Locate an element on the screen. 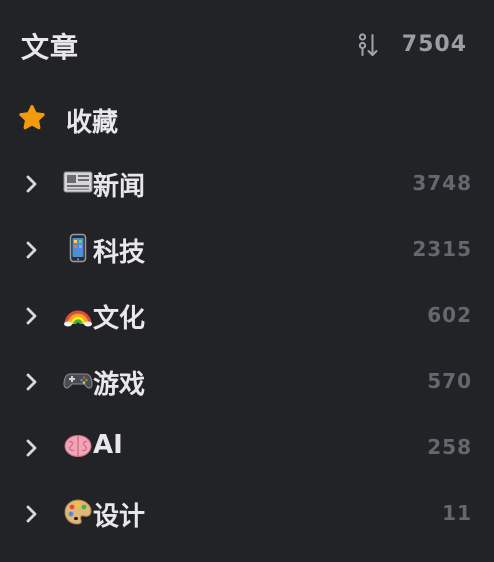 This screenshot has height=562, width=494. category-count: 2315 is located at coordinates (442, 249).